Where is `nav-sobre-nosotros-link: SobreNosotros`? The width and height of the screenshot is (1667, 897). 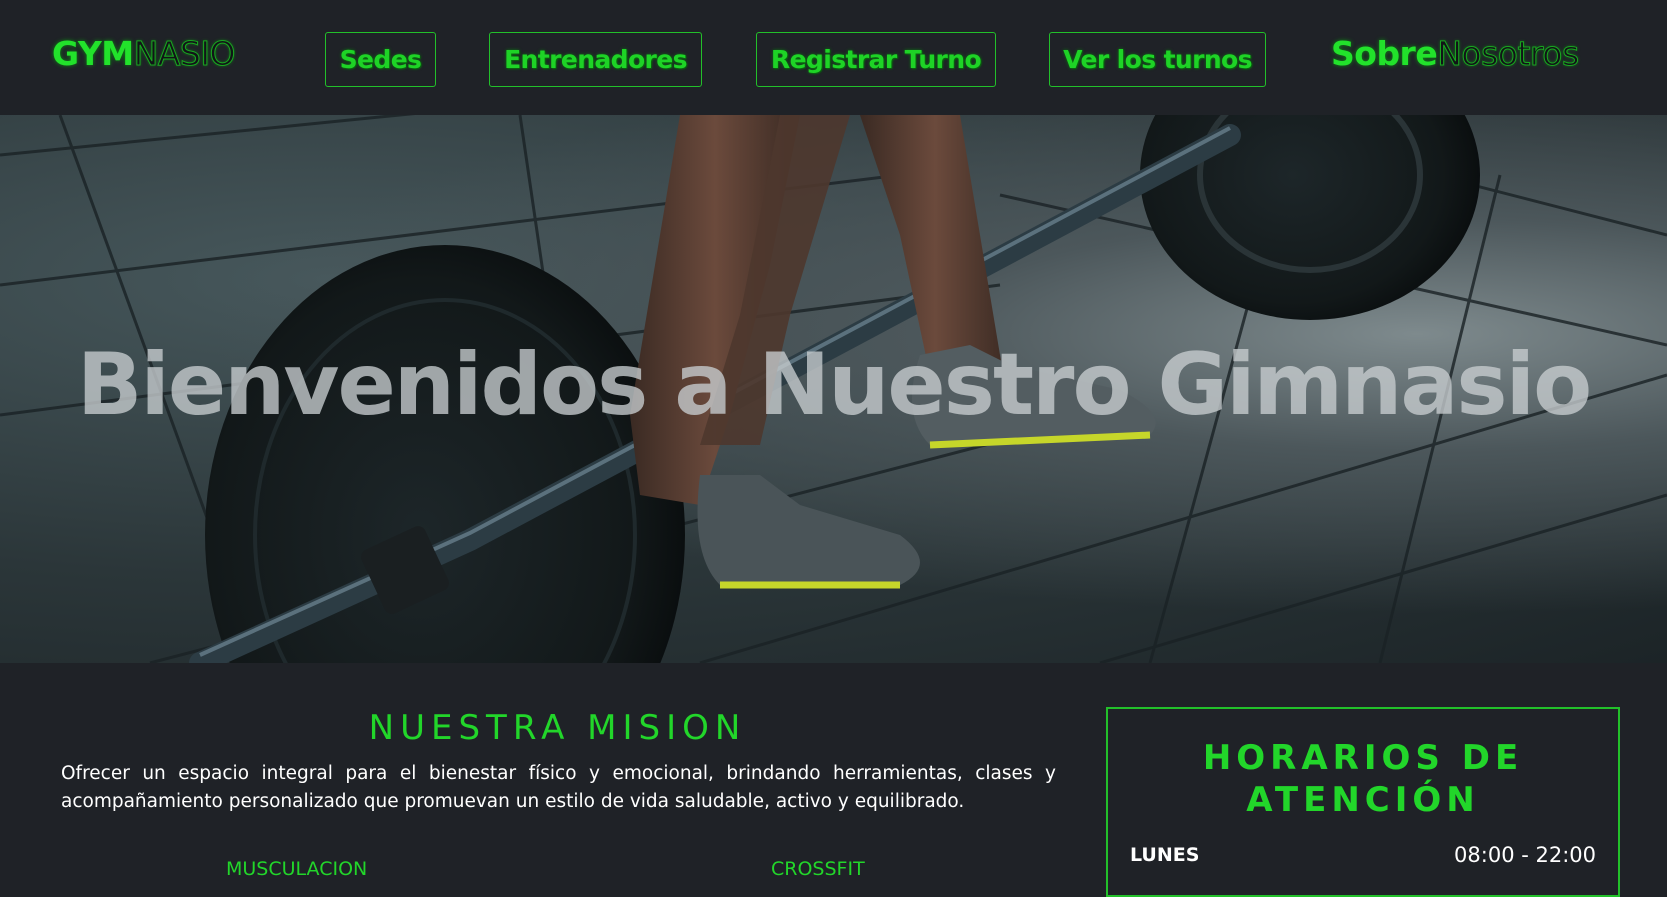 nav-sobre-nosotros-link: SobreNosotros is located at coordinates (1455, 54).